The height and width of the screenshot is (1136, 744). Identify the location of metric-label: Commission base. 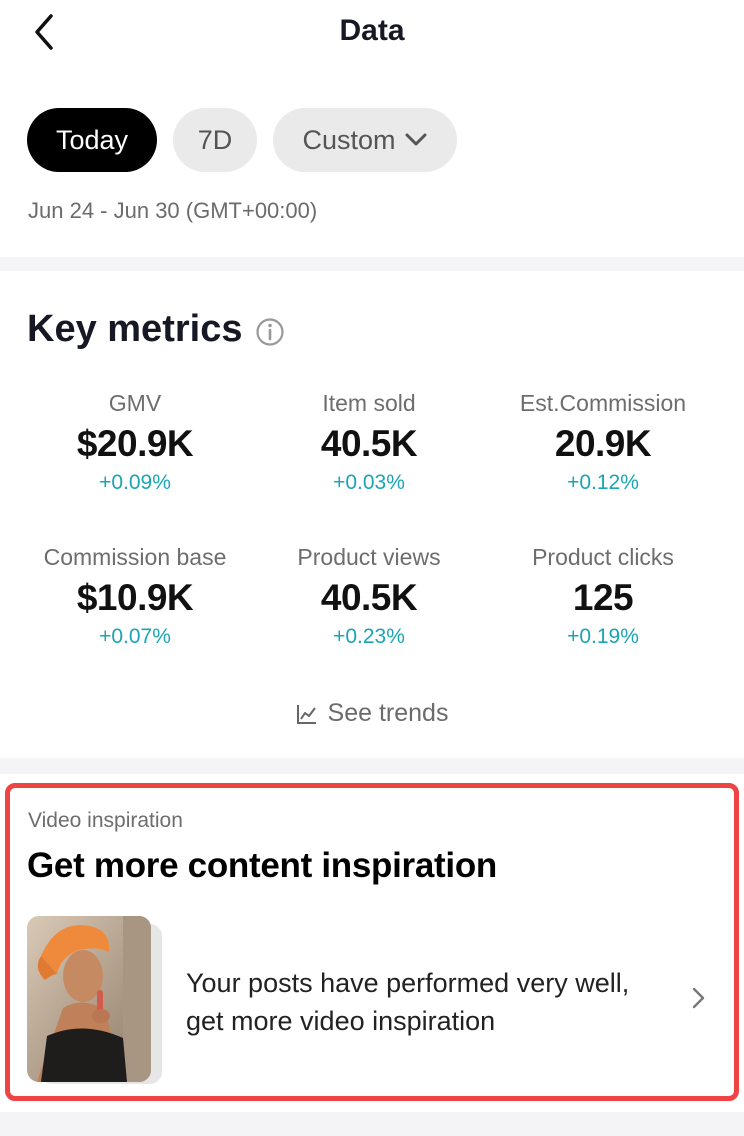
(135, 557).